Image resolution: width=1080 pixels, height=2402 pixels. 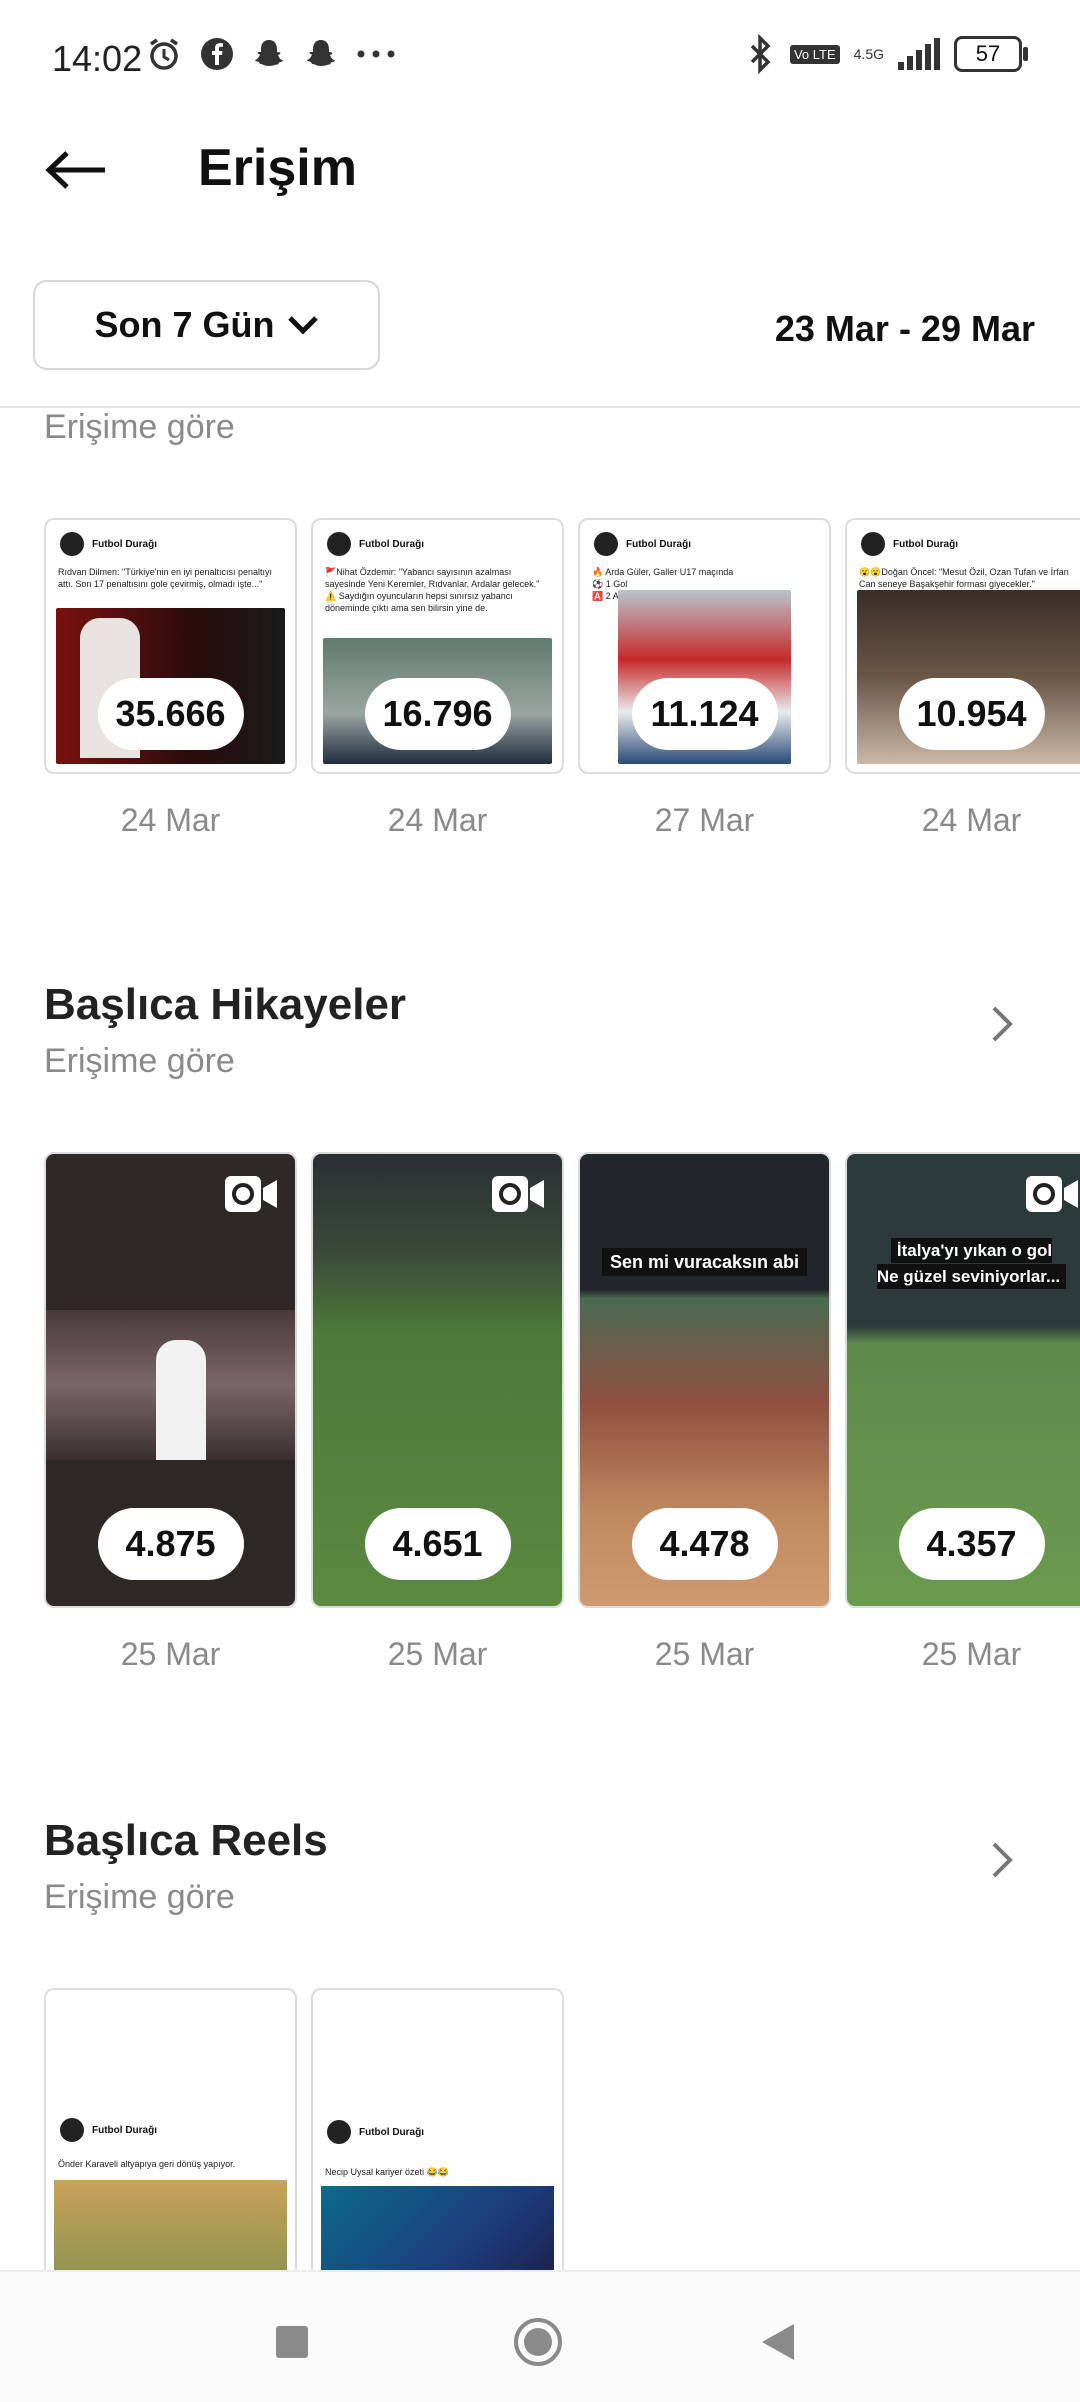 I want to click on date-range-dropdown: Son 7 Gün, so click(x=206, y=325).